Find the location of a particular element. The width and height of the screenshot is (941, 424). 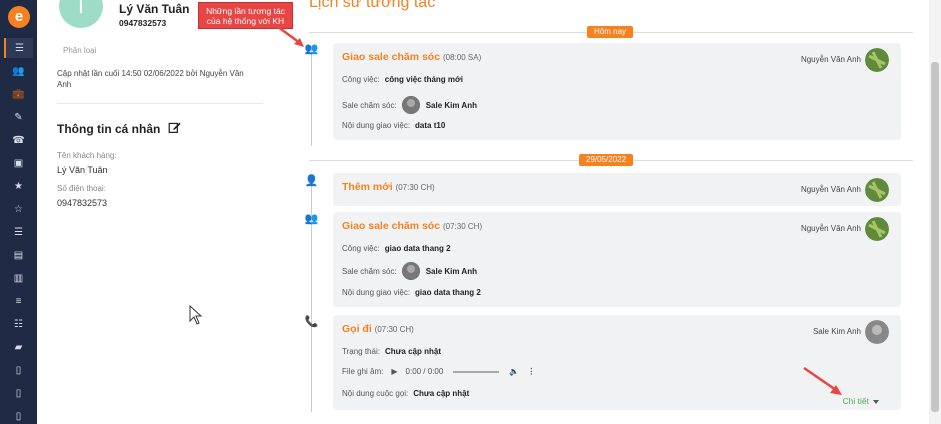

timeline-card: Thêm mới (07:30 CH) Nguyễn Văn Anh is located at coordinates (617, 189).